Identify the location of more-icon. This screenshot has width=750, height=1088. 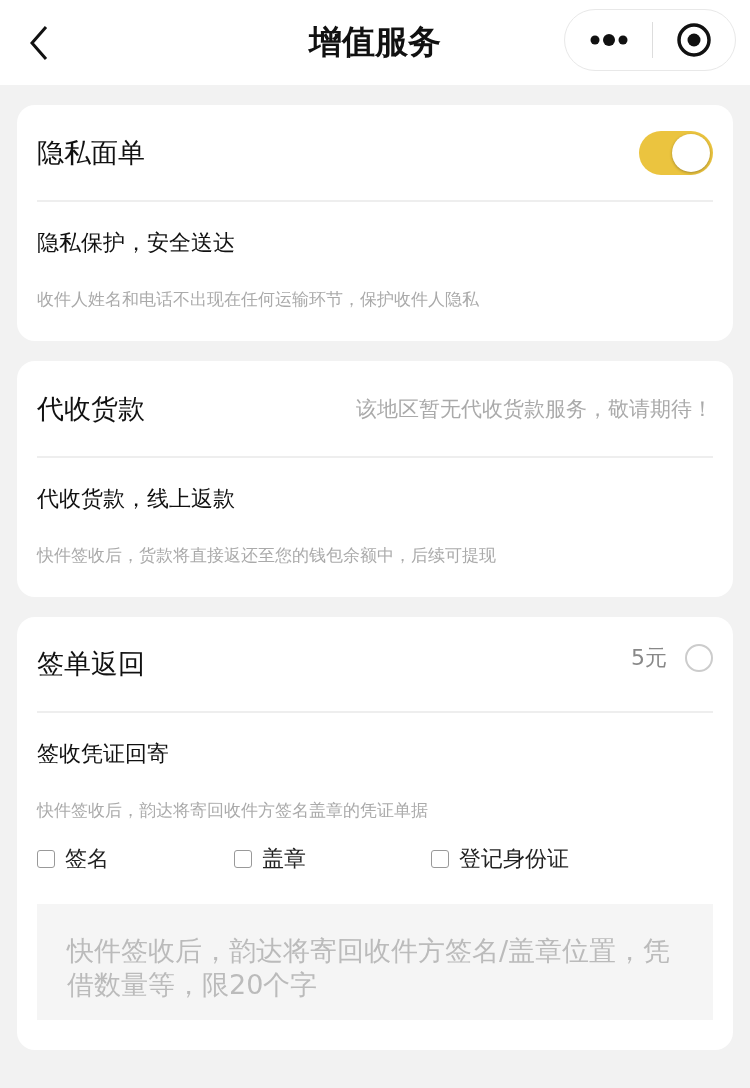
(608, 40).